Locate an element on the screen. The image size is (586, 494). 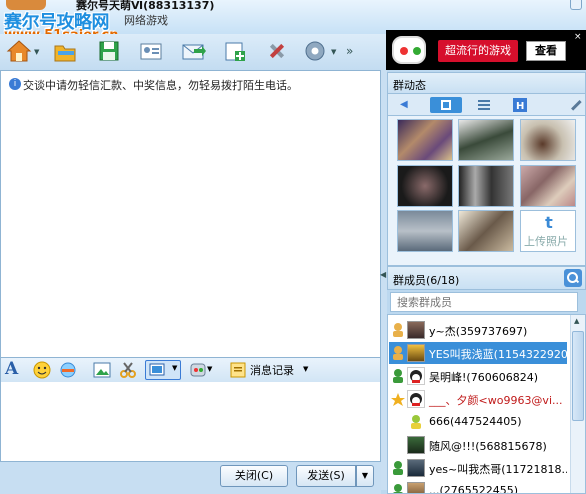
tab-album is located at coordinates (446, 105).